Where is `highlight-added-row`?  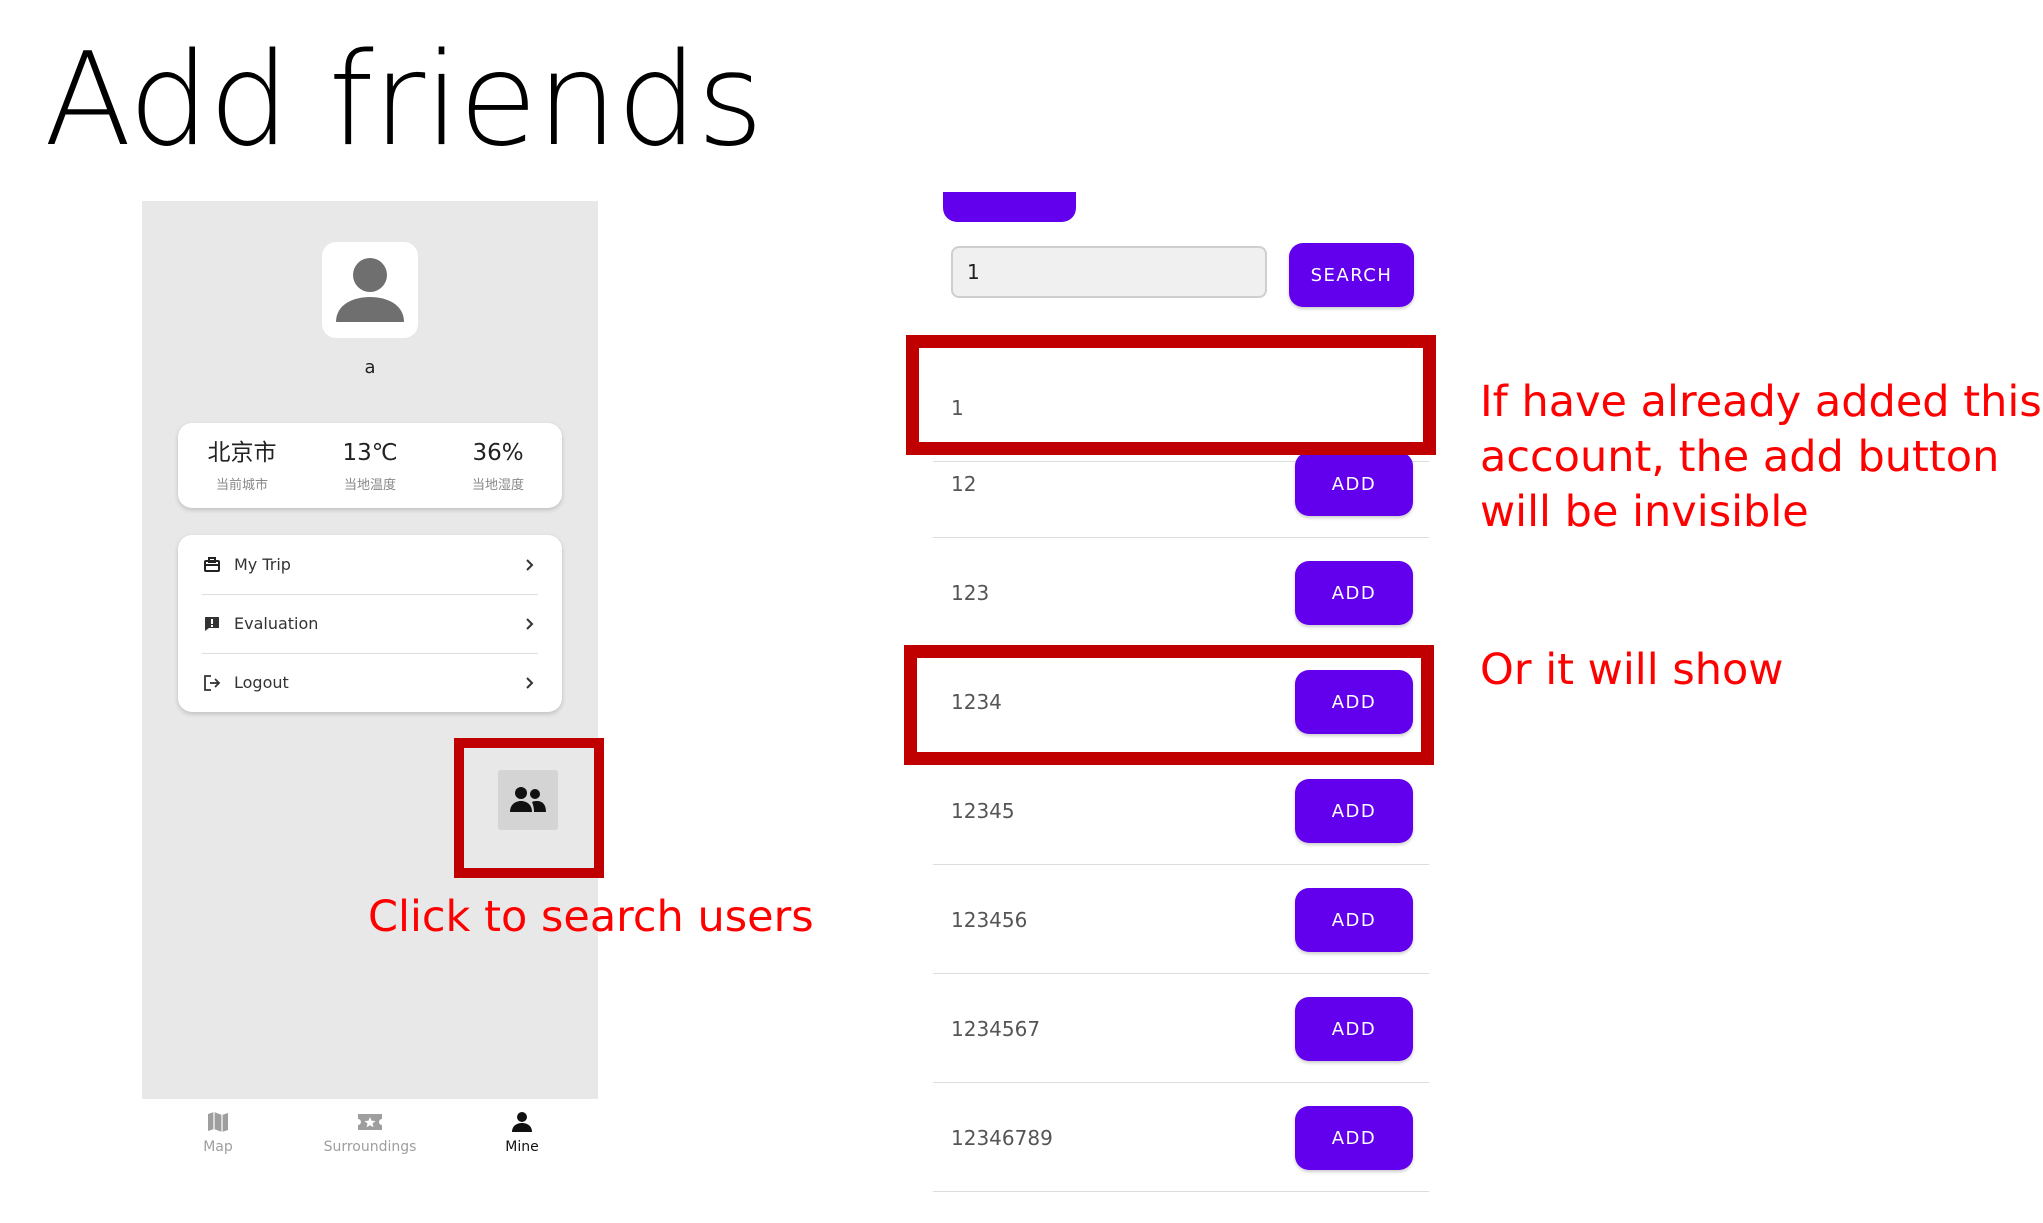 highlight-added-row is located at coordinates (1171, 395).